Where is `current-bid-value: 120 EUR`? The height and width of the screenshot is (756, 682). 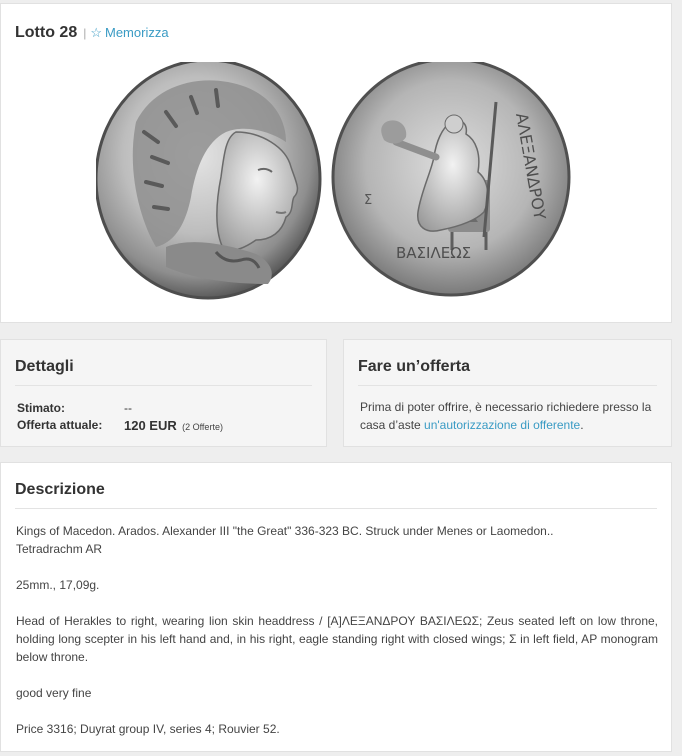
current-bid-value: 120 EUR is located at coordinates (150, 425).